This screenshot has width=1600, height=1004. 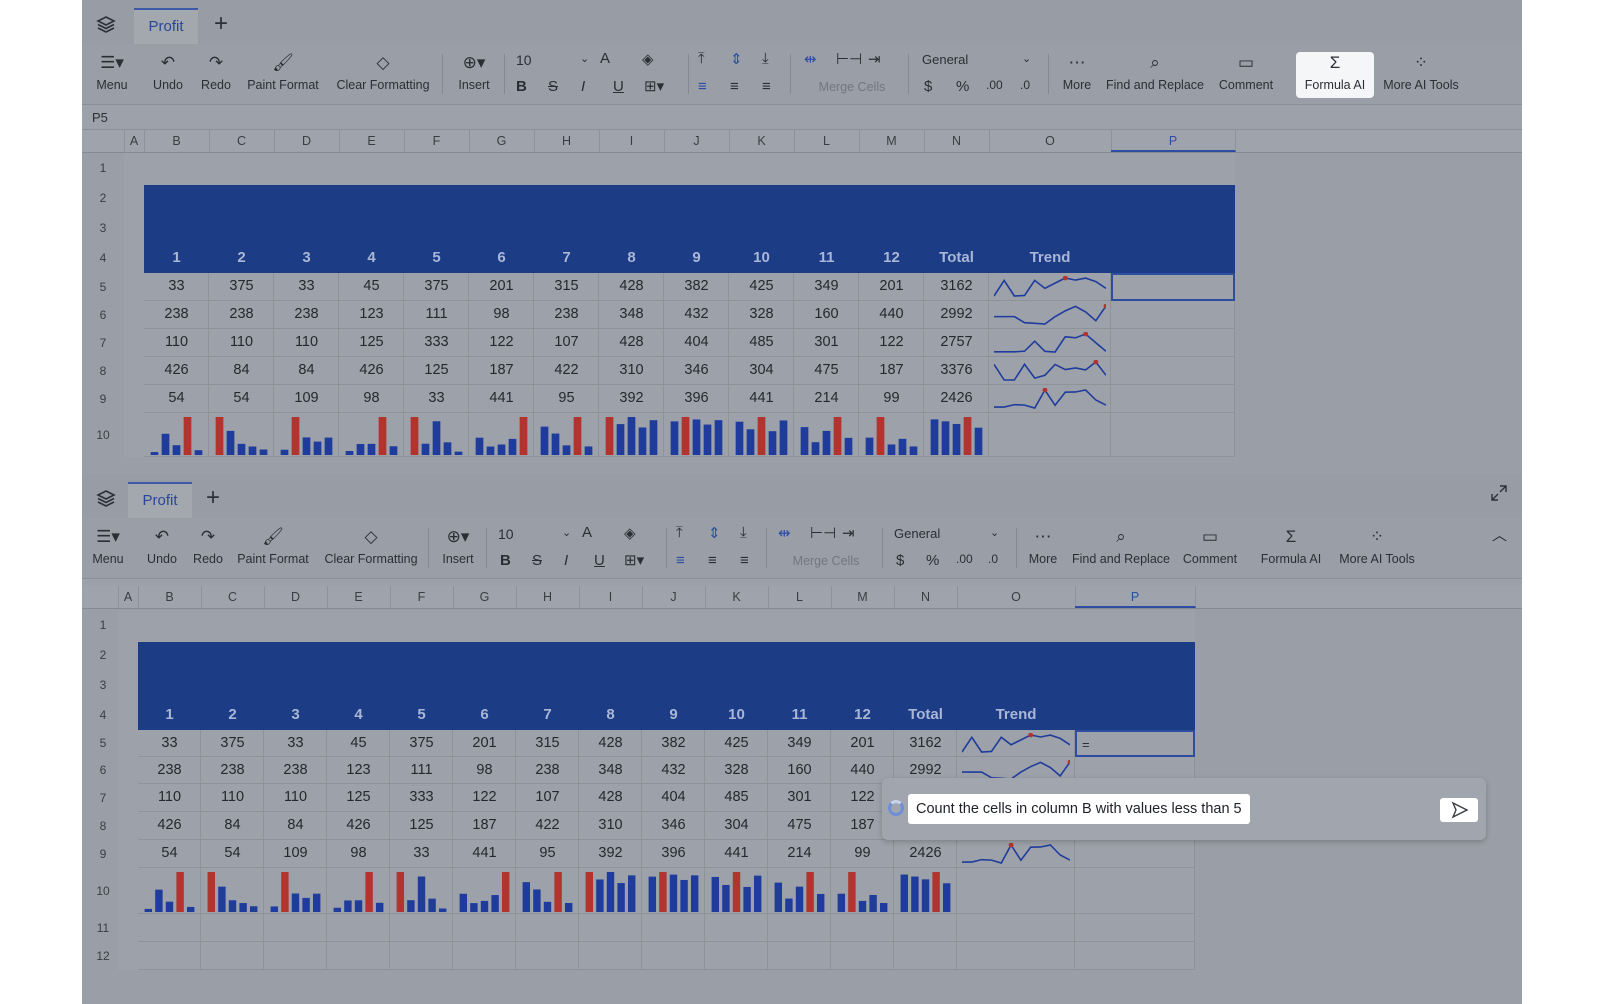 I want to click on table-cell: 84, so click(x=241, y=370).